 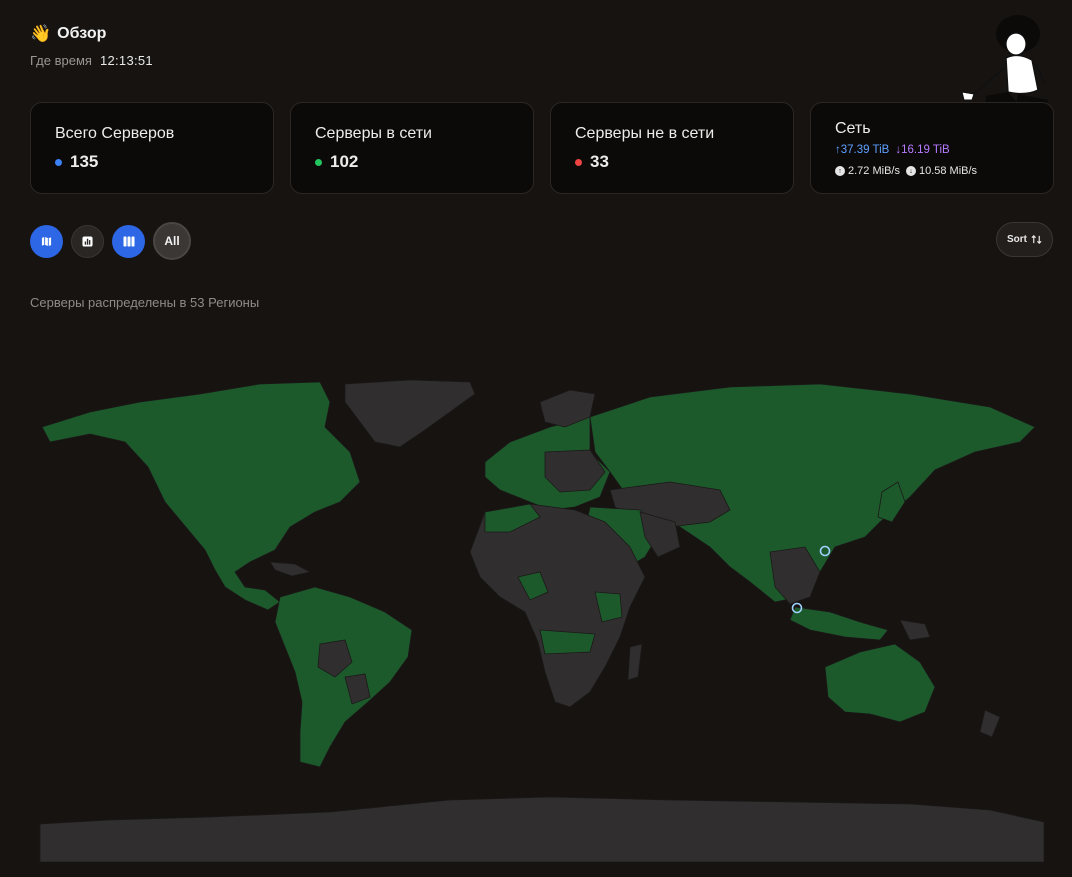 What do you see at coordinates (373, 133) in the screenshot?
I see `card-title: Серверы в сети` at bounding box center [373, 133].